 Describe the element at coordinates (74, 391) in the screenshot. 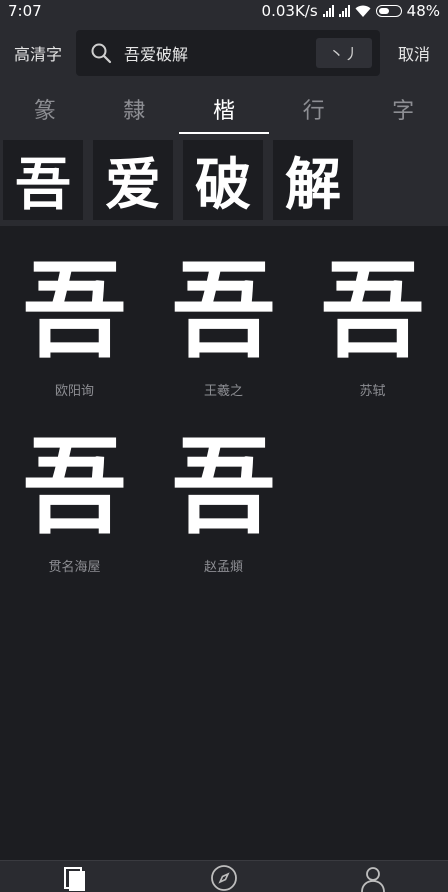

I see `result-author: 欧阳询` at that location.